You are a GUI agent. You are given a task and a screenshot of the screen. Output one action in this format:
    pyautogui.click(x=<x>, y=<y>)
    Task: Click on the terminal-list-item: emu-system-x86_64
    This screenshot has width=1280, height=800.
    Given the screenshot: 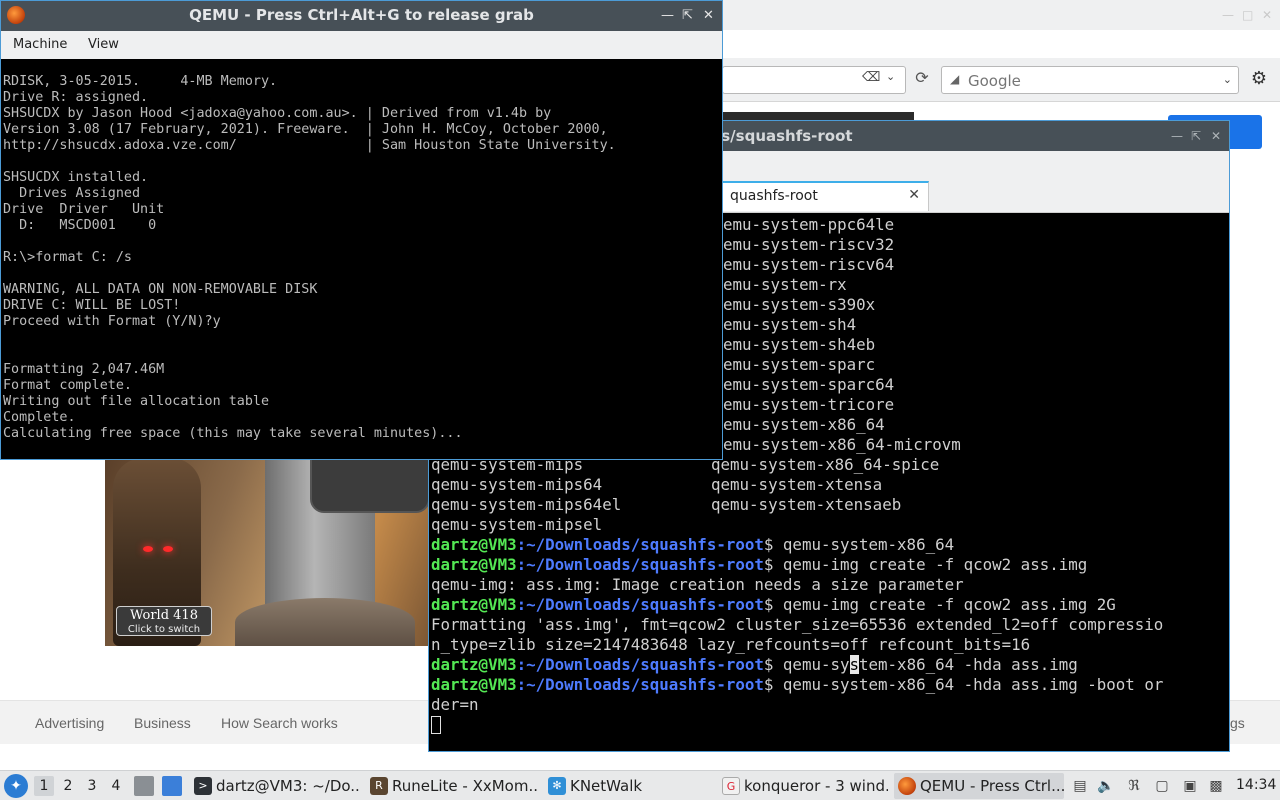 What is the action you would take?
    pyautogui.click(x=804, y=424)
    